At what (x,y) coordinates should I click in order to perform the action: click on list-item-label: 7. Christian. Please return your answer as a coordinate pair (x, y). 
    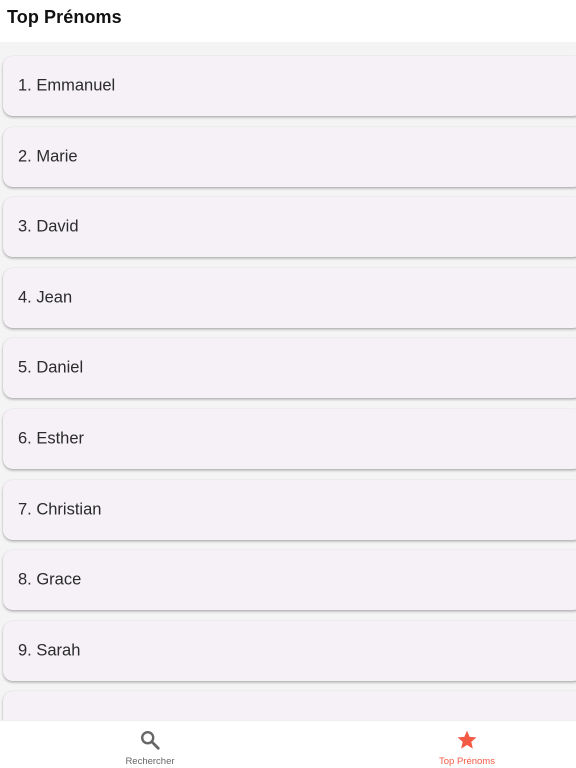
    Looking at the image, I should click on (60, 509).